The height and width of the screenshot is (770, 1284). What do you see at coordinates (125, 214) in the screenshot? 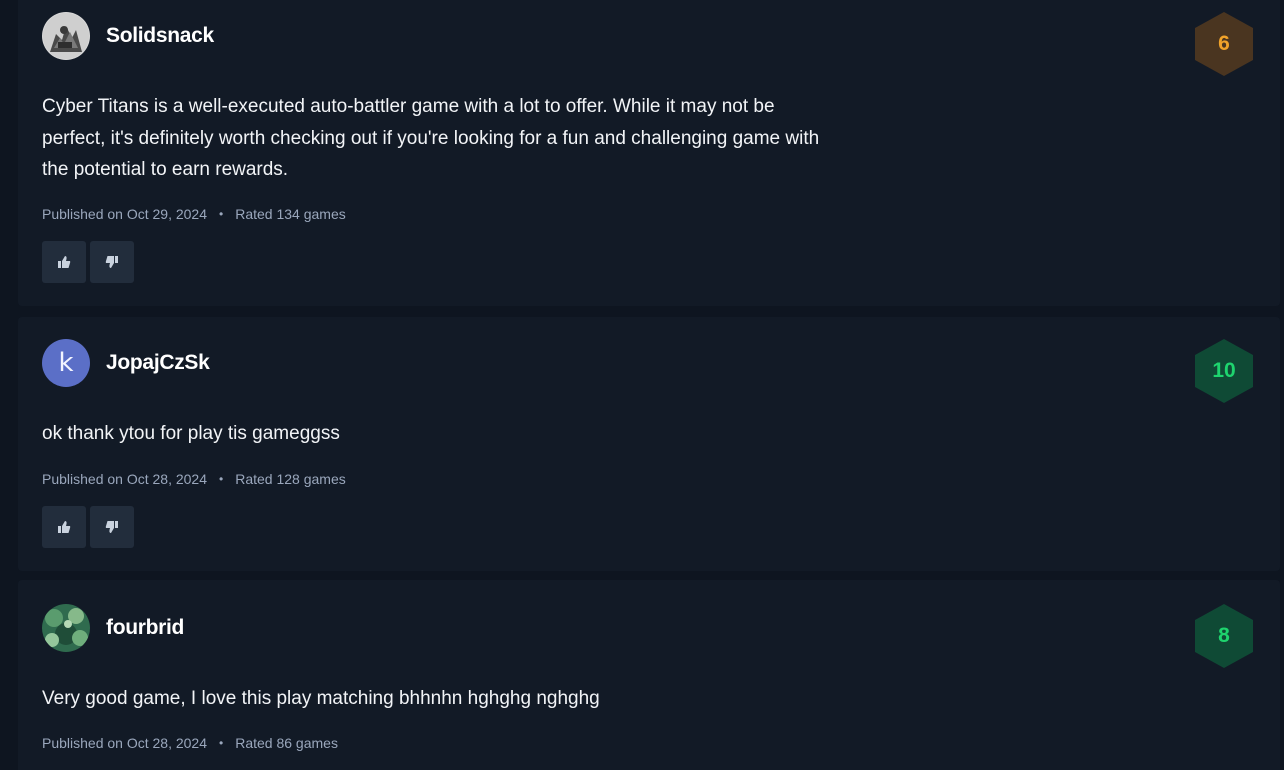
I see `published-date: Published on Oct 29, 2024` at bounding box center [125, 214].